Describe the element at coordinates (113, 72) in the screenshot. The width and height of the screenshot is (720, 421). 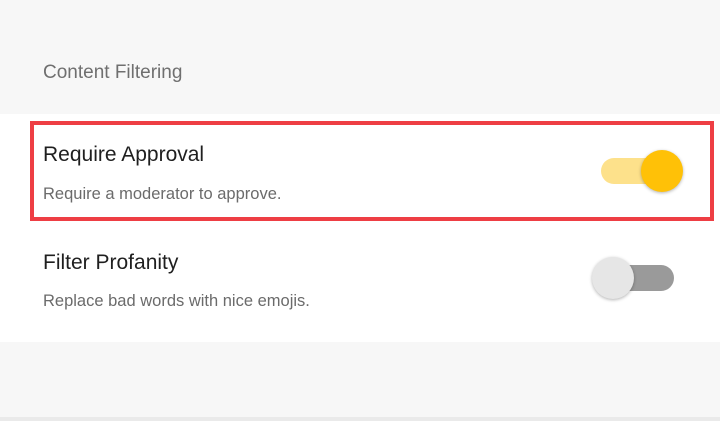
I see `section-title: Content Filtering` at that location.